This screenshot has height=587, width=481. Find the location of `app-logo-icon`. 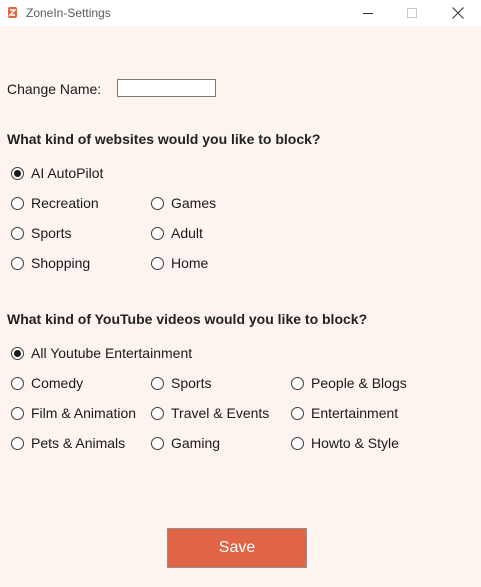

app-logo-icon is located at coordinates (12, 12).